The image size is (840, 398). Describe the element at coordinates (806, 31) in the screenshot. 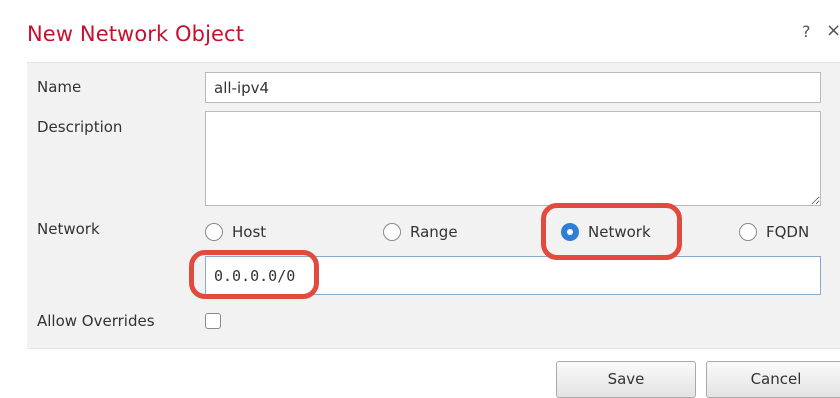

I see `help-icon: ?` at that location.